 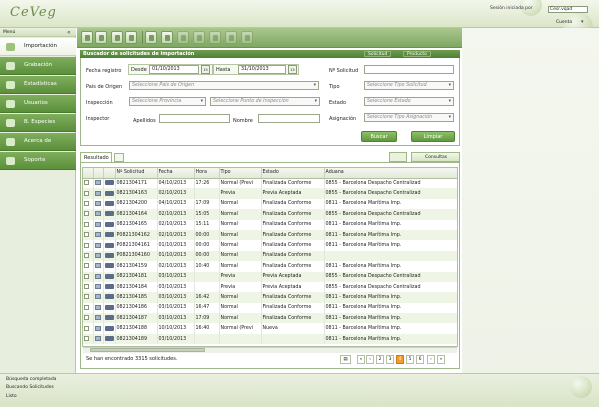 What do you see at coordinates (409, 117) in the screenshot?
I see `asignacion-select: Seleccione Tipo Asignación` at bounding box center [409, 117].